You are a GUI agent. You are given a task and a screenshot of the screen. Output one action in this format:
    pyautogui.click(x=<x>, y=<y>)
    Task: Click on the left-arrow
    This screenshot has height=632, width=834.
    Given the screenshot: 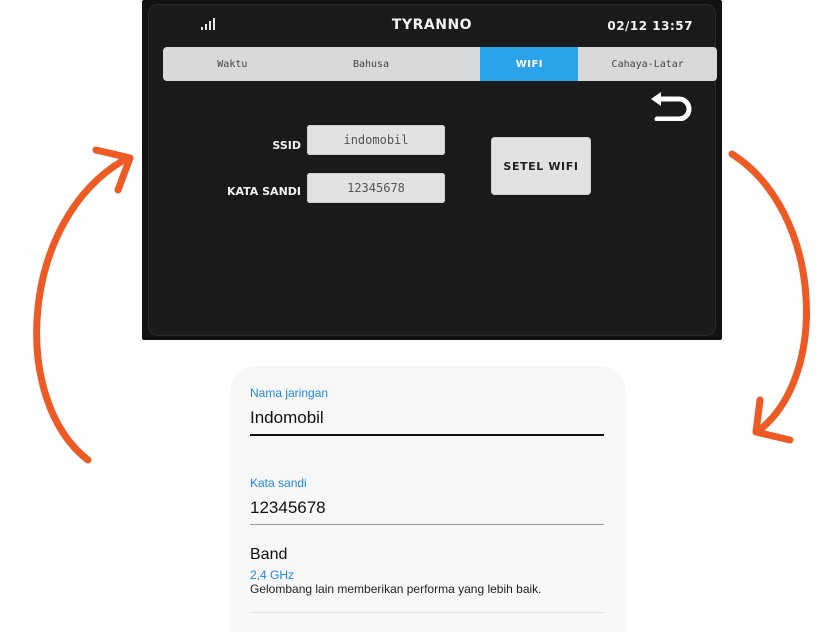 What is the action you would take?
    pyautogui.click(x=80, y=310)
    